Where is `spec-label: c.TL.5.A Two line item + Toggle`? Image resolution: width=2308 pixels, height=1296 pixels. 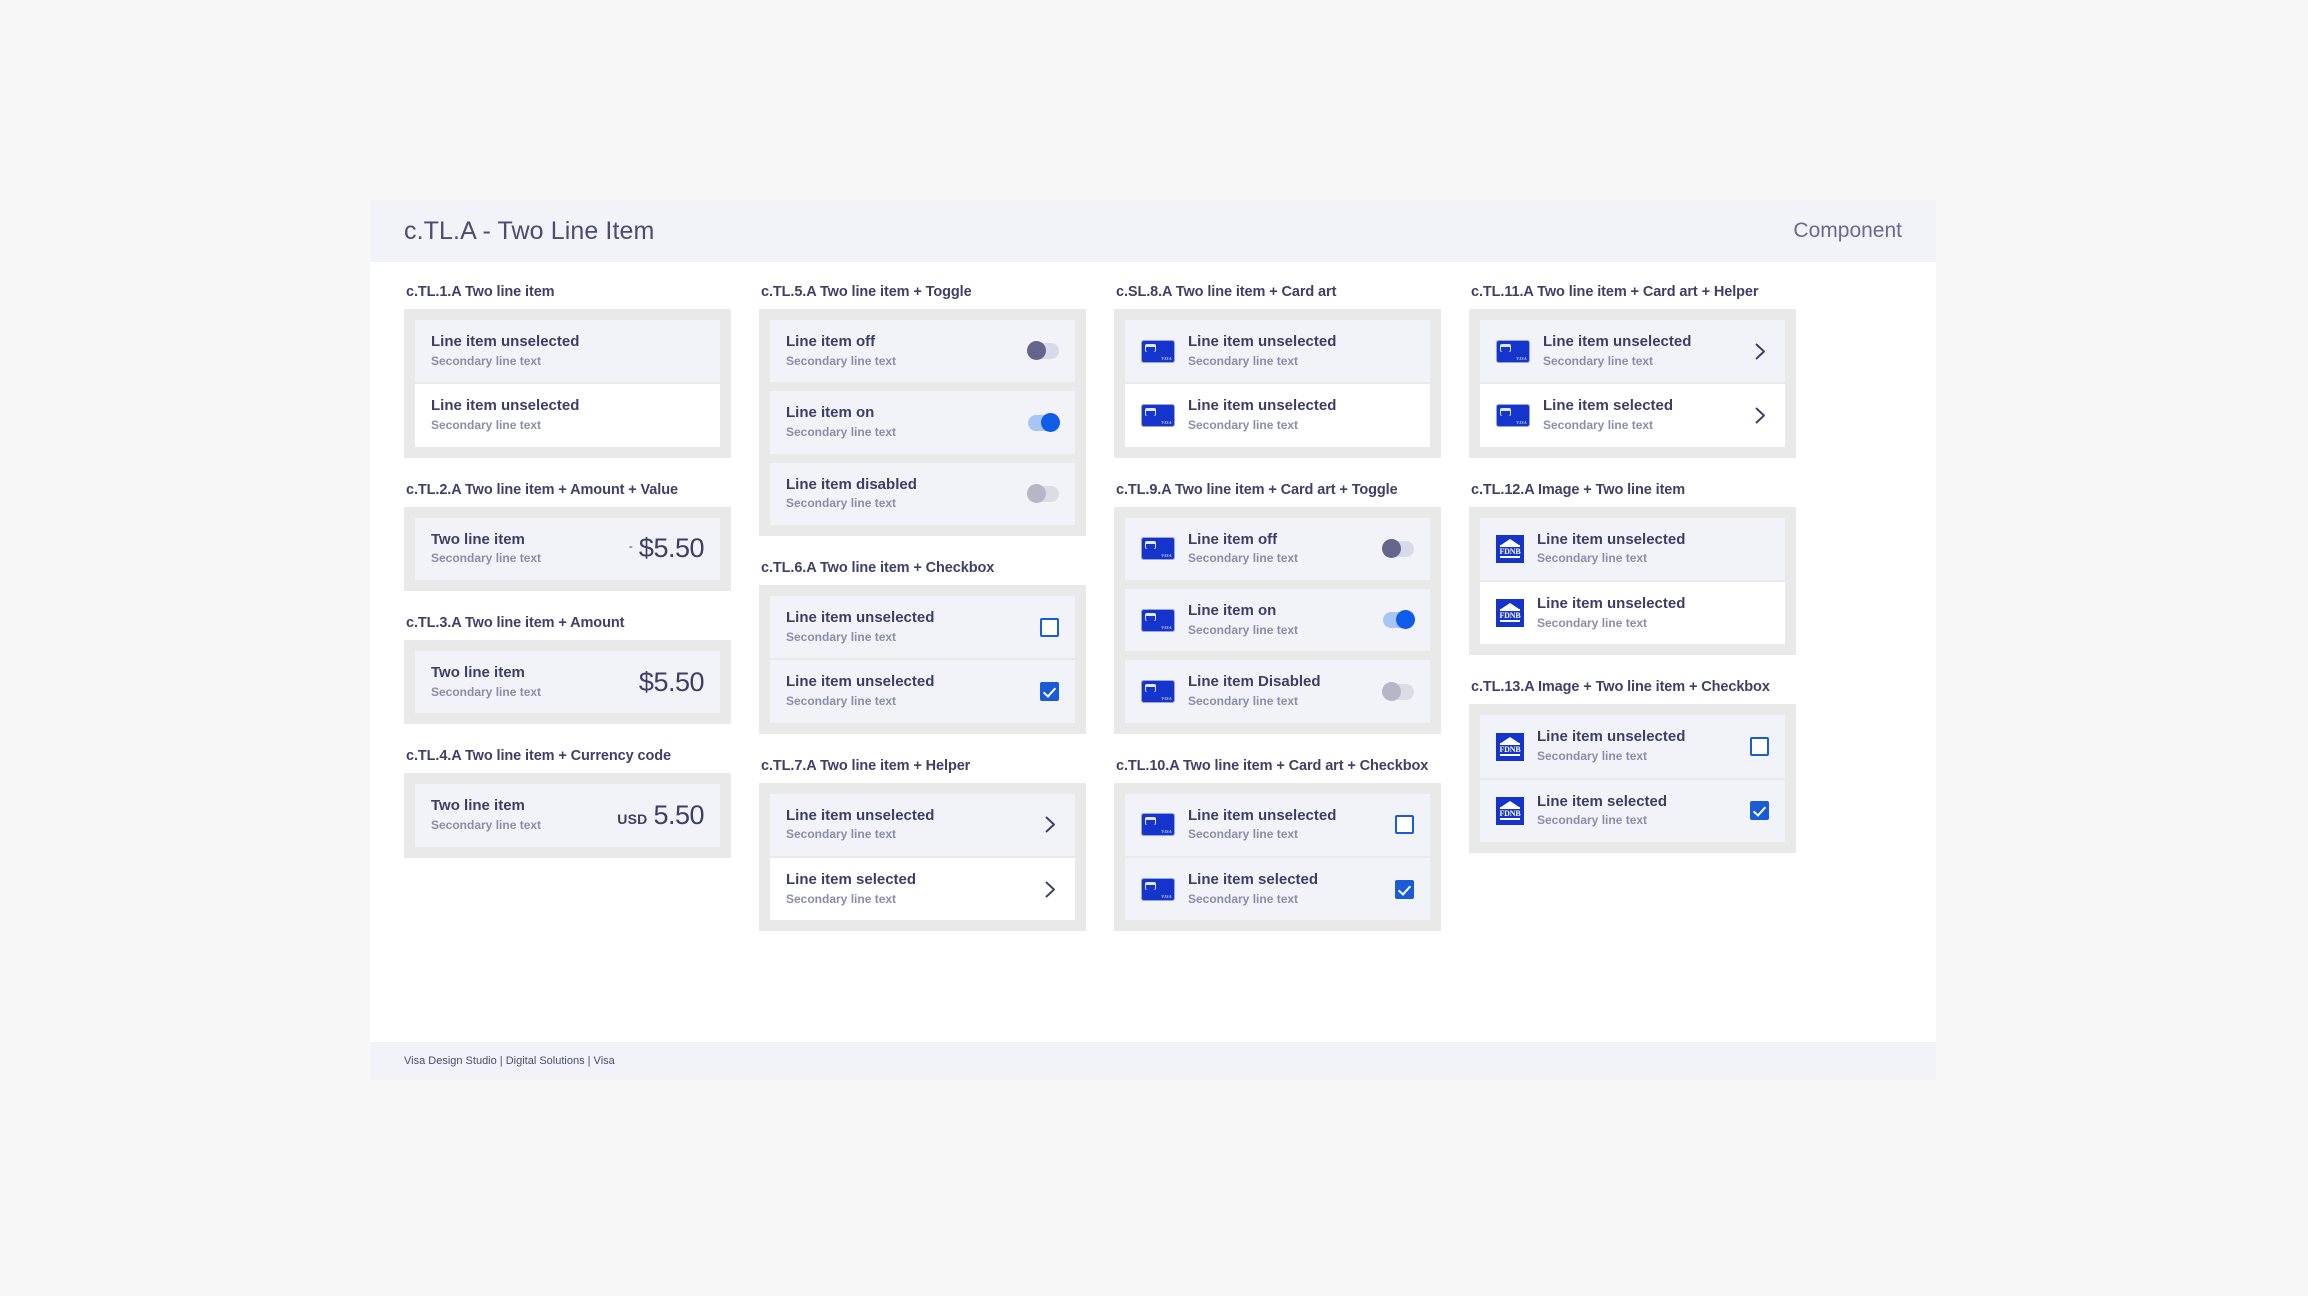
spec-label: c.TL.5.A Two line item + Toggle is located at coordinates (866, 292).